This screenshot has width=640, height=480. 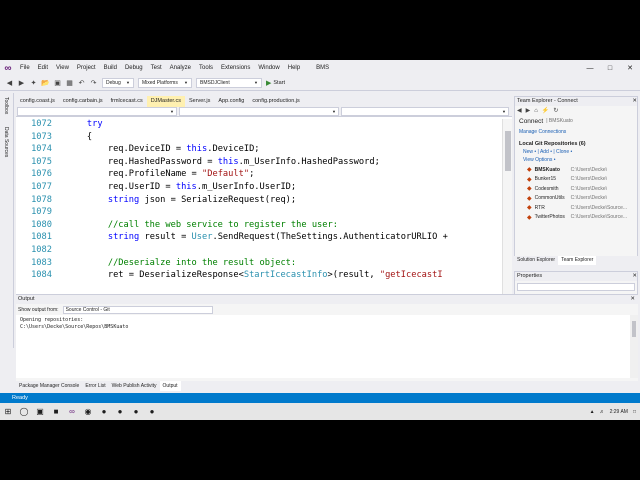 What do you see at coordinates (259, 150) in the screenshot?
I see `code-line: 1074 req.DeviceID = this.DeviceID;` at bounding box center [259, 150].